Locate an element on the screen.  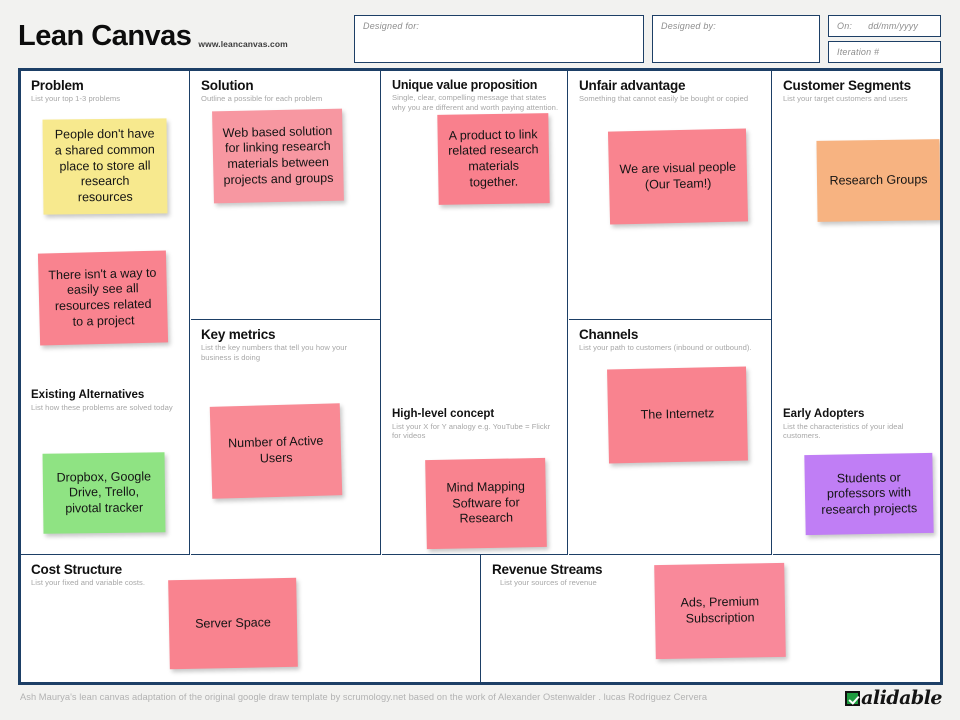
date-field: On: dd/mm/yyyy is located at coordinates (884, 26).